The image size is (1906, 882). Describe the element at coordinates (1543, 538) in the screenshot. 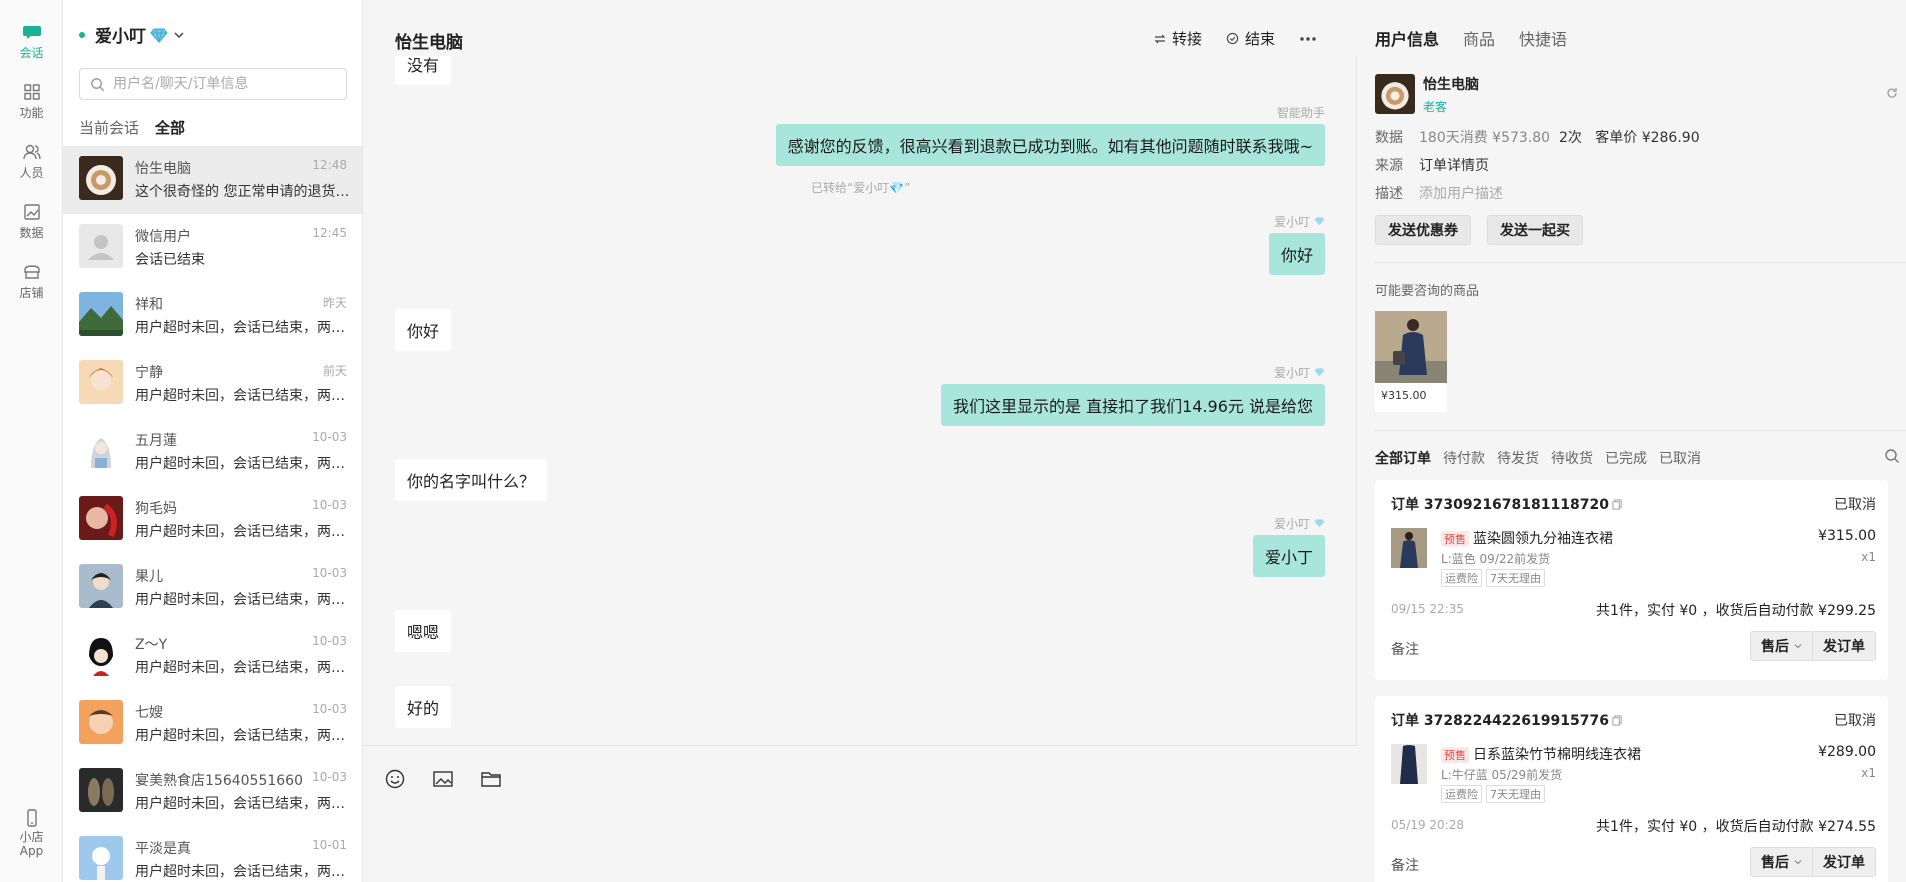

I see `order-product-title: 蓝染圆领九分袖连衣裙` at that location.